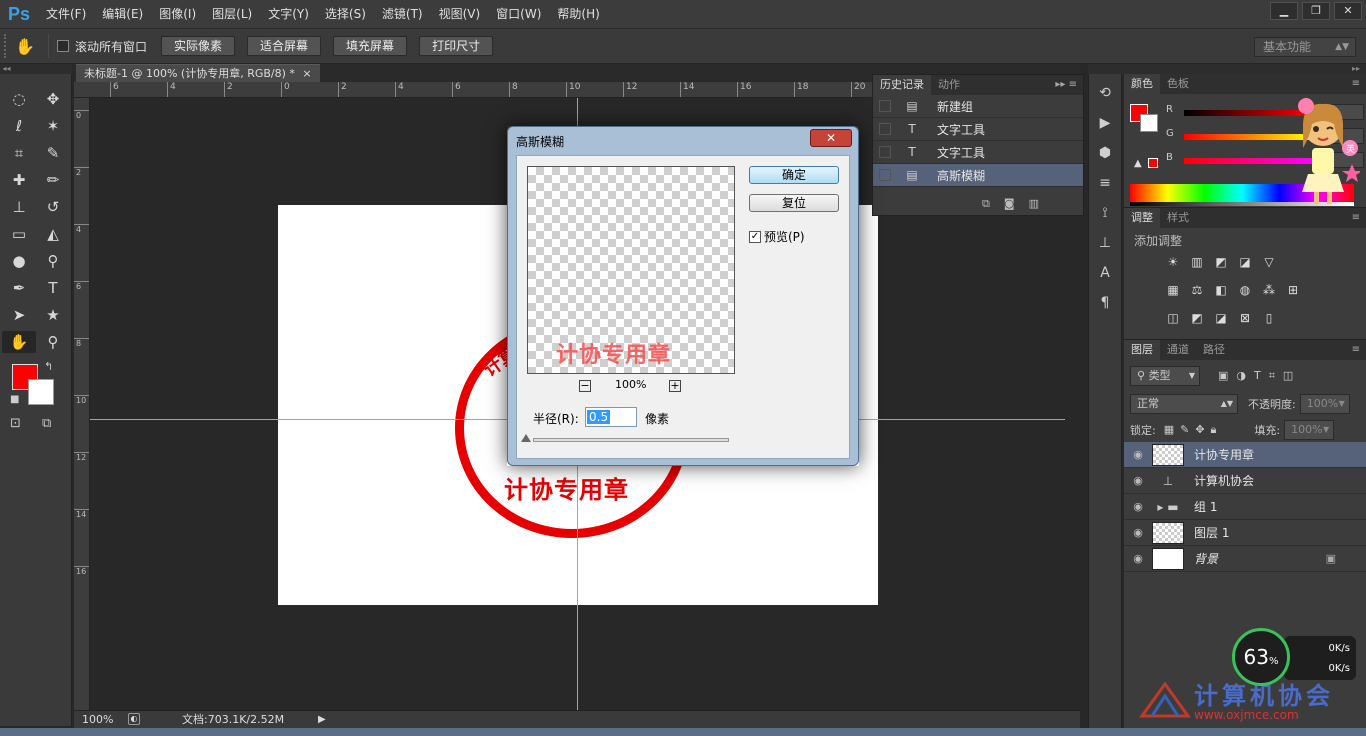 This screenshot has width=1366, height=736. What do you see at coordinates (1245, 318) in the screenshot?
I see `selective-color-icon: ⊠` at bounding box center [1245, 318].